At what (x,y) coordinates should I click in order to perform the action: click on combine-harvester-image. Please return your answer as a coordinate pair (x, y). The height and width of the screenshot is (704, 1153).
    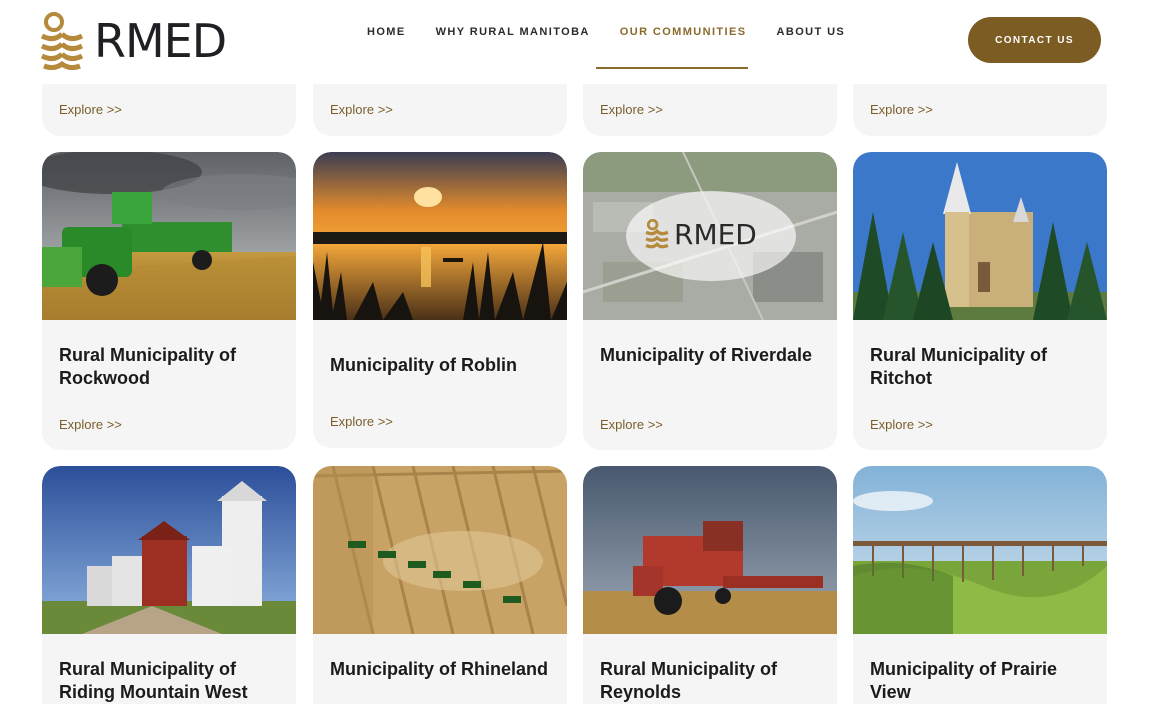
    Looking at the image, I should click on (169, 236).